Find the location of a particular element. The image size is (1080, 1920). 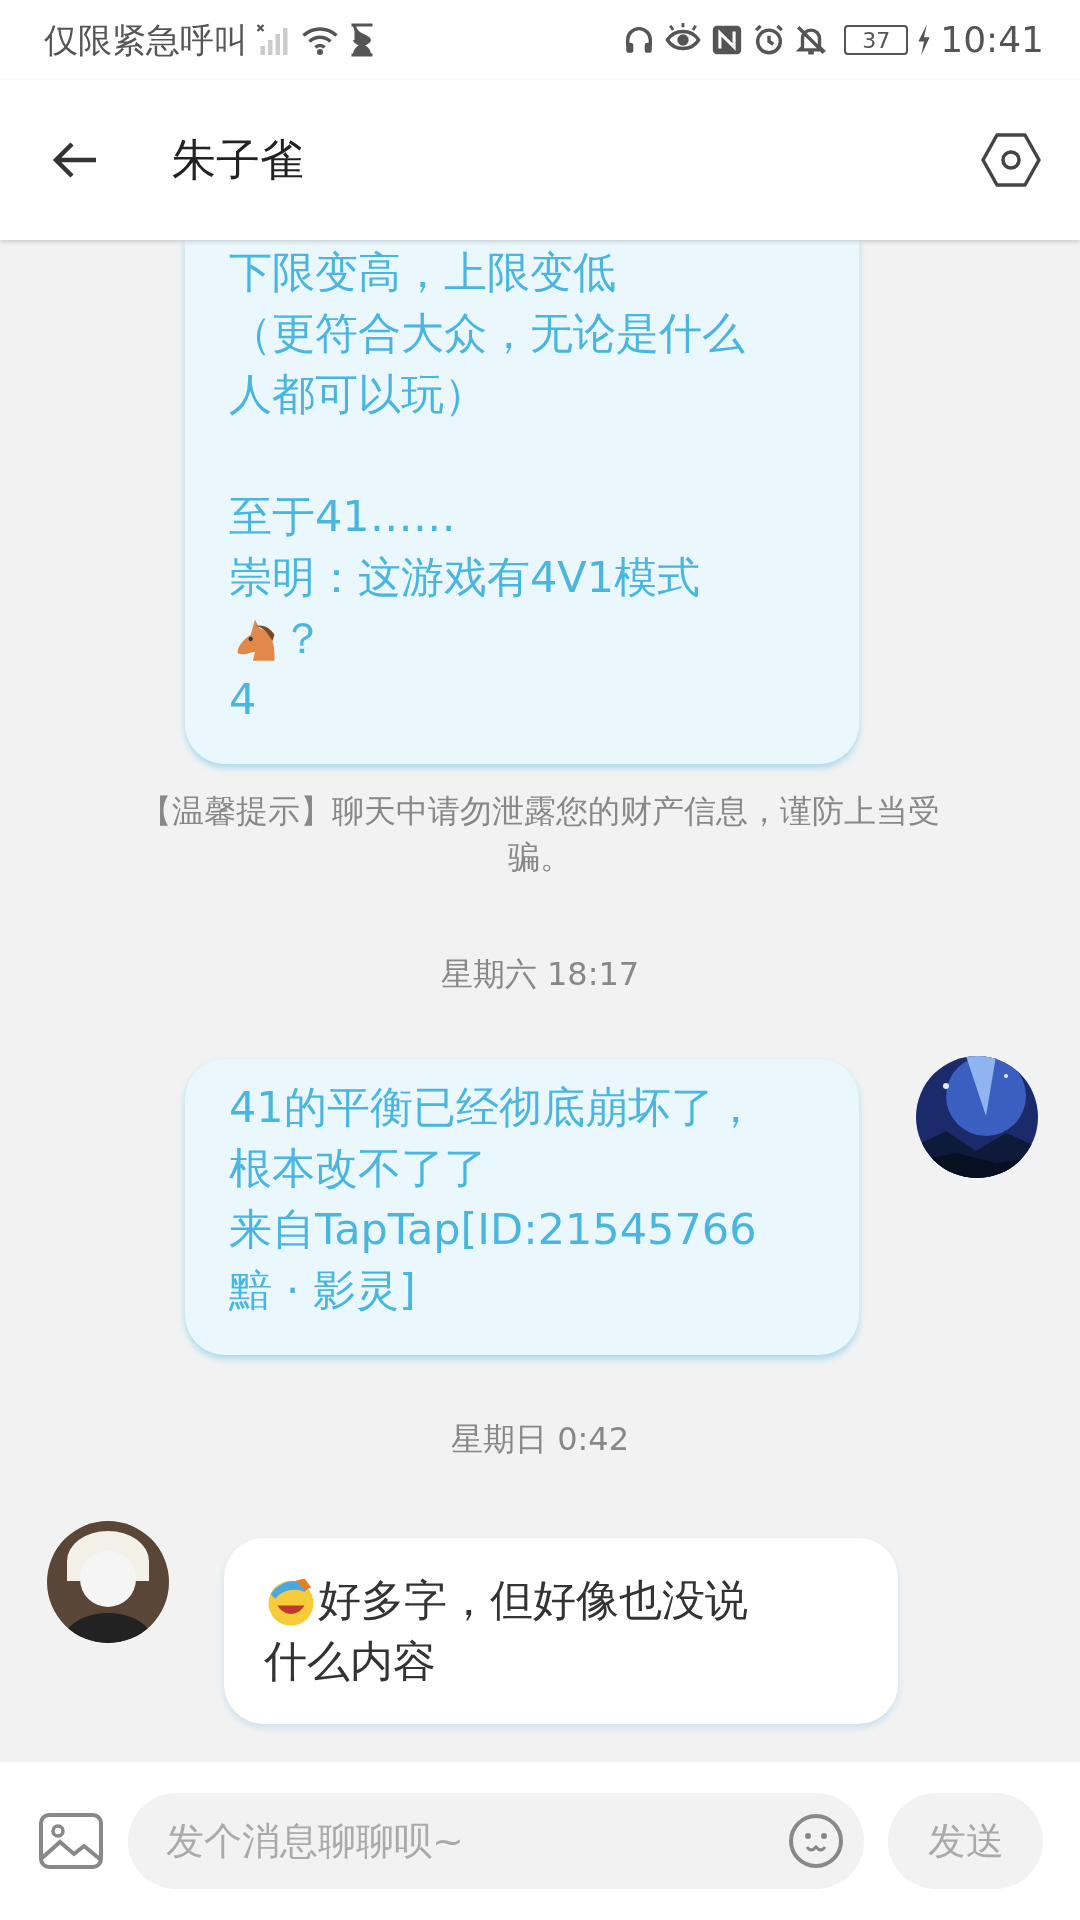

safety-notice-text: 【温馨提示】聊天中请勿泄露您的财产信息，谨防上当受骗。 is located at coordinates (540, 834).